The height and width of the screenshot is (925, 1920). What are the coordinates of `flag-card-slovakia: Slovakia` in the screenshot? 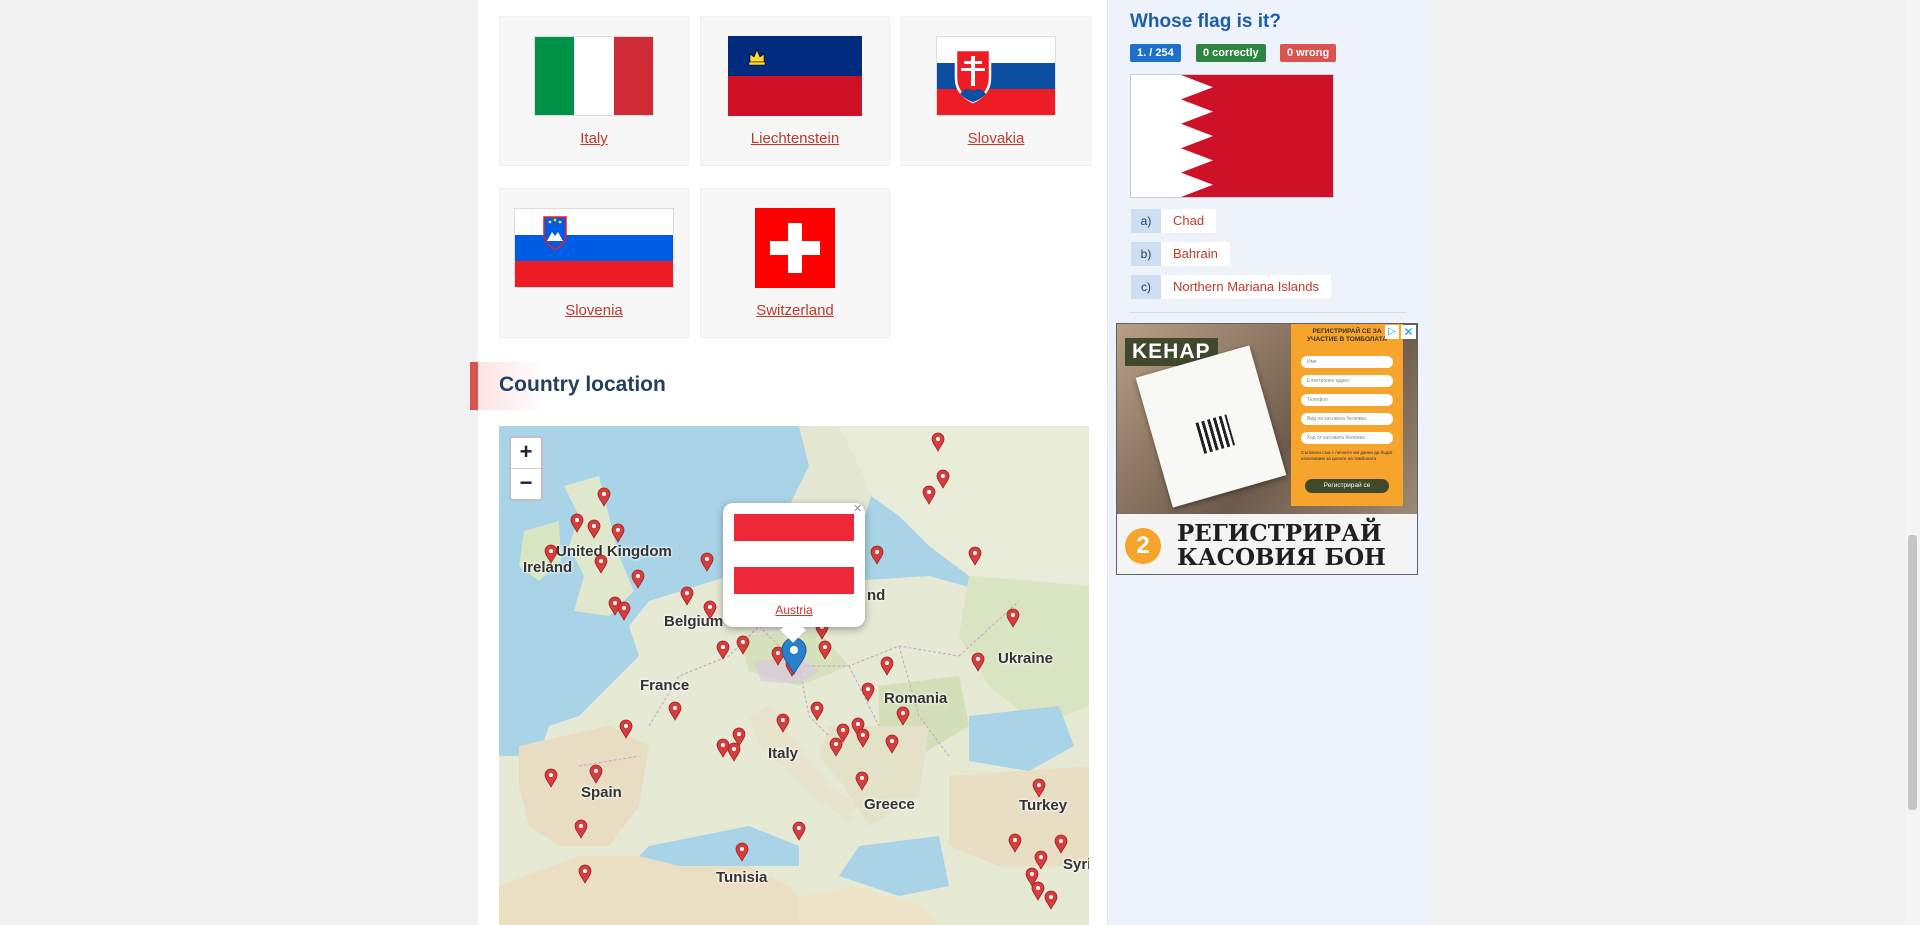 It's located at (996, 91).